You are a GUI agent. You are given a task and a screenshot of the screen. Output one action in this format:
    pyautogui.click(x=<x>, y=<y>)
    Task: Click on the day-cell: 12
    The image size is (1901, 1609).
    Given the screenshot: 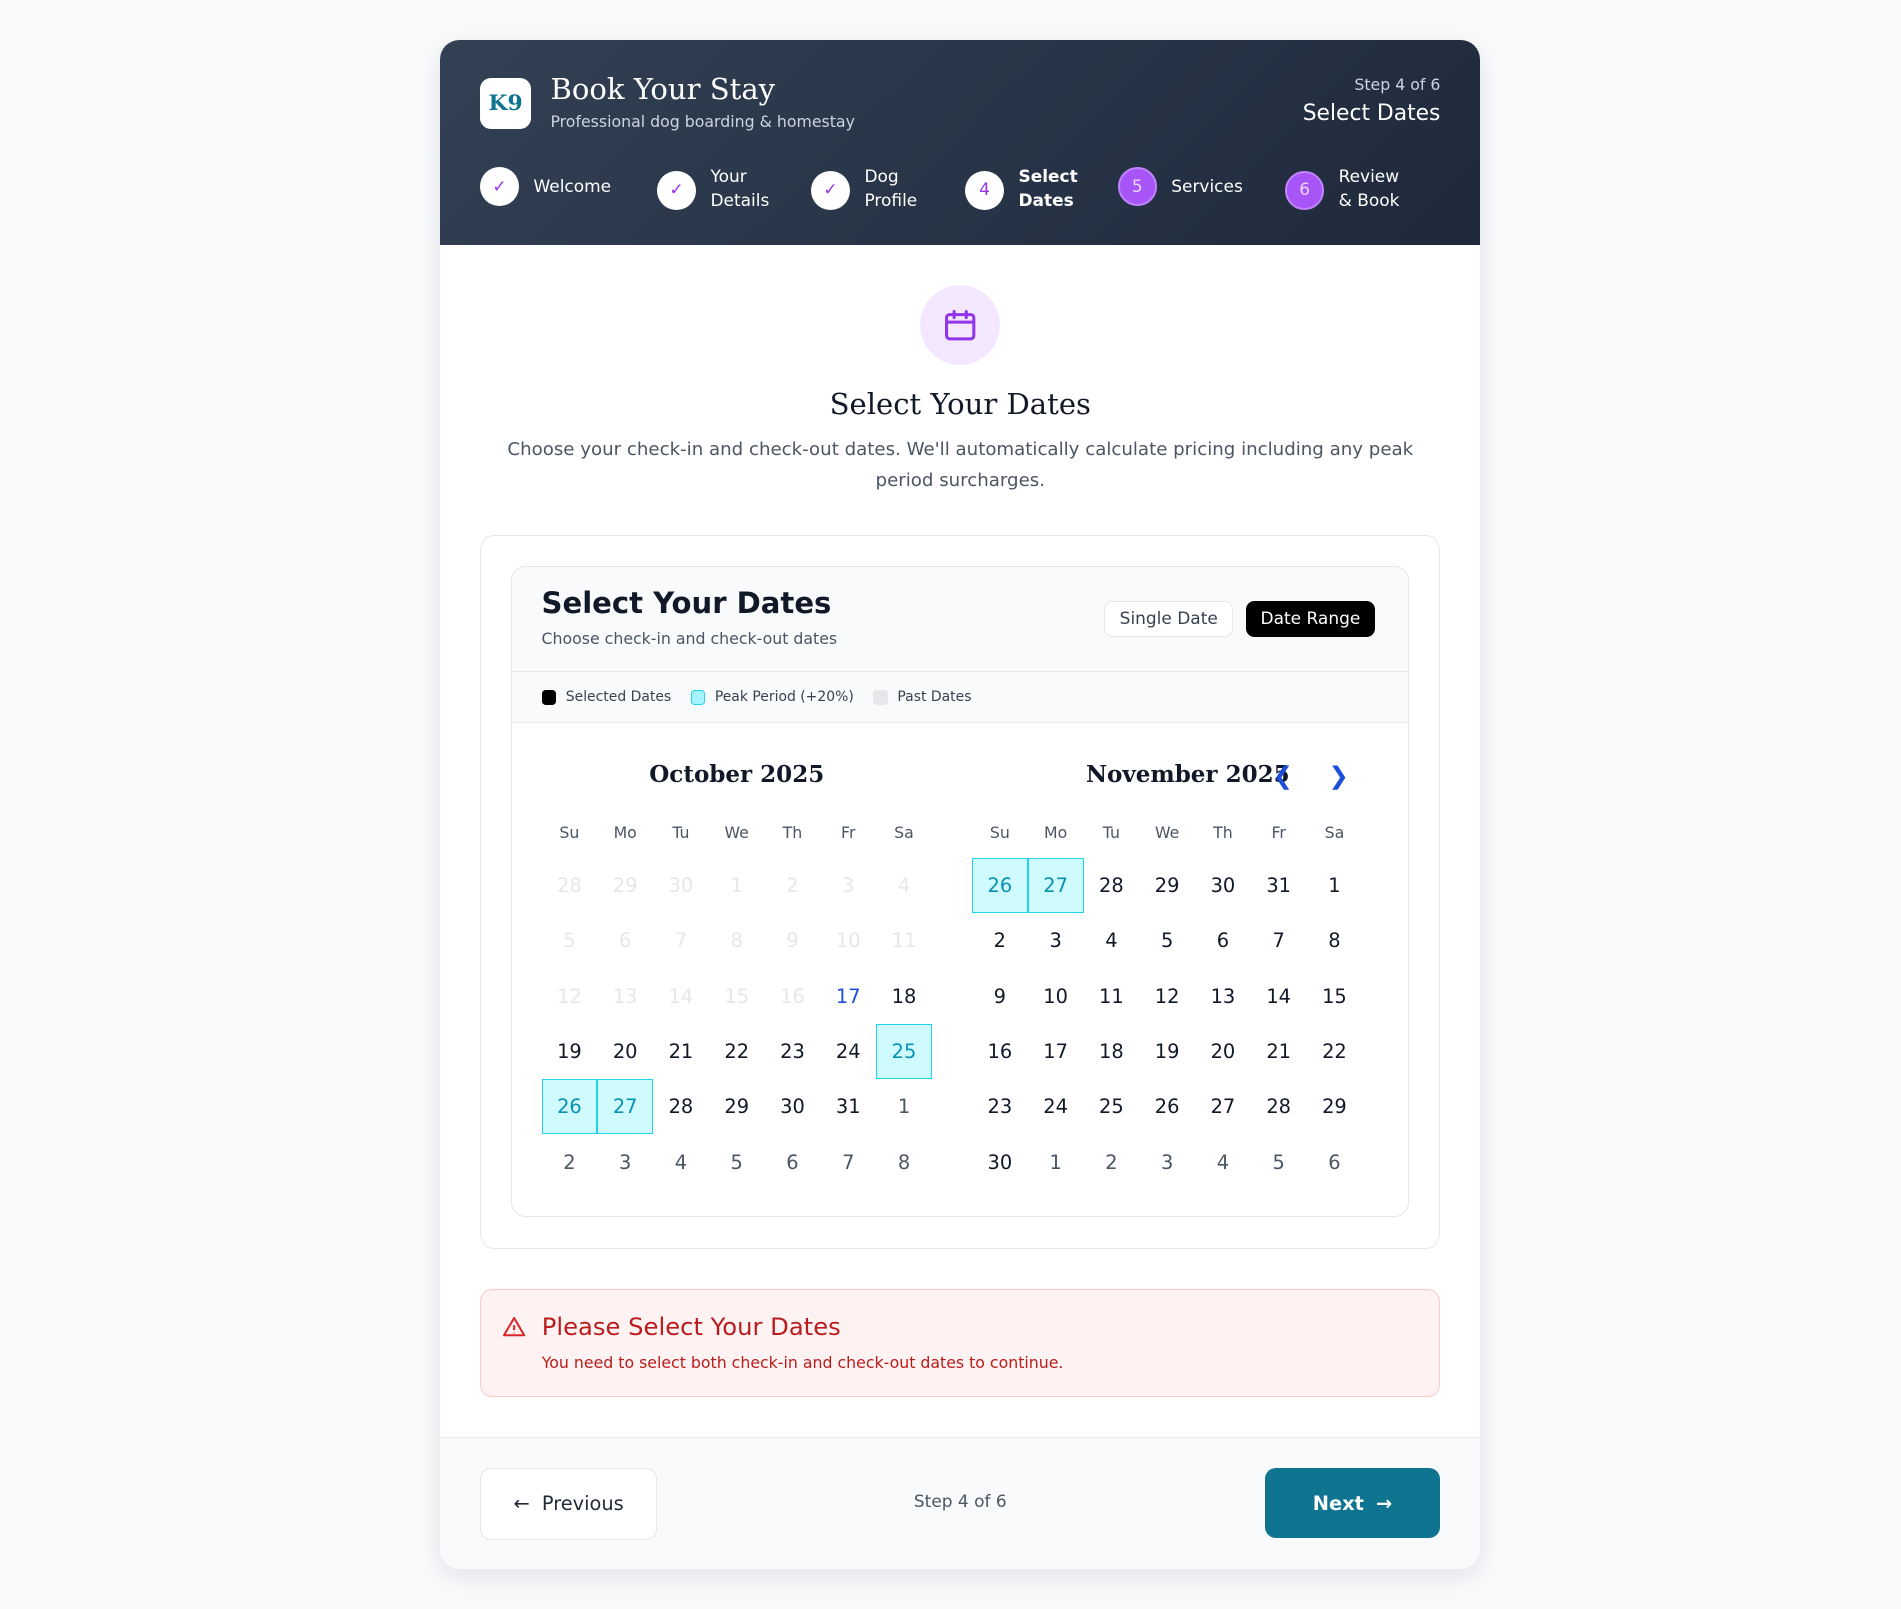 What is the action you would take?
    pyautogui.click(x=1167, y=996)
    